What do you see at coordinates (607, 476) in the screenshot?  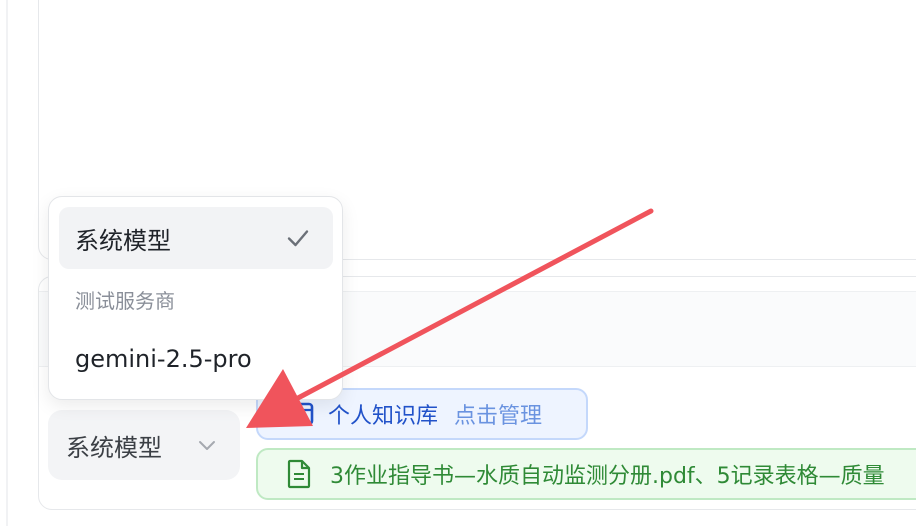 I see `attached-files-name: 3作业指导书—水质自动监测分册.pdf、5记录表格—质量` at bounding box center [607, 476].